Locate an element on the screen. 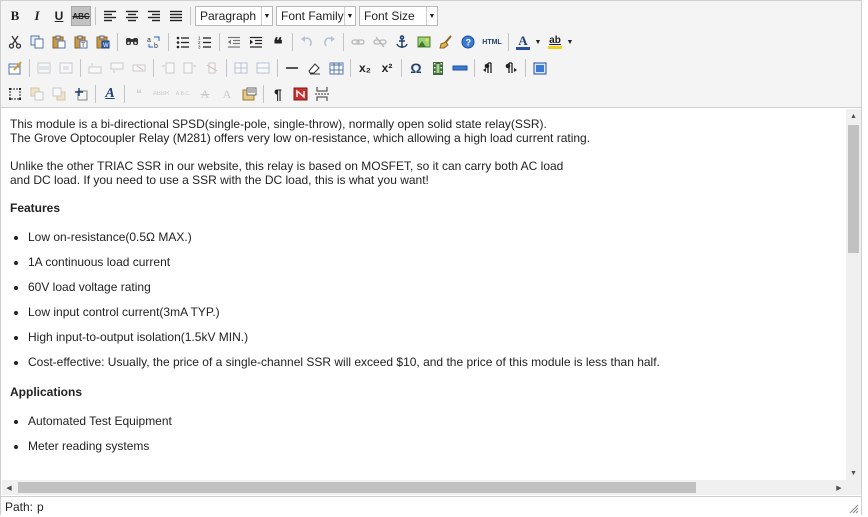 This screenshot has height=517, width=868. insert-layer-button is located at coordinates (15, 94).